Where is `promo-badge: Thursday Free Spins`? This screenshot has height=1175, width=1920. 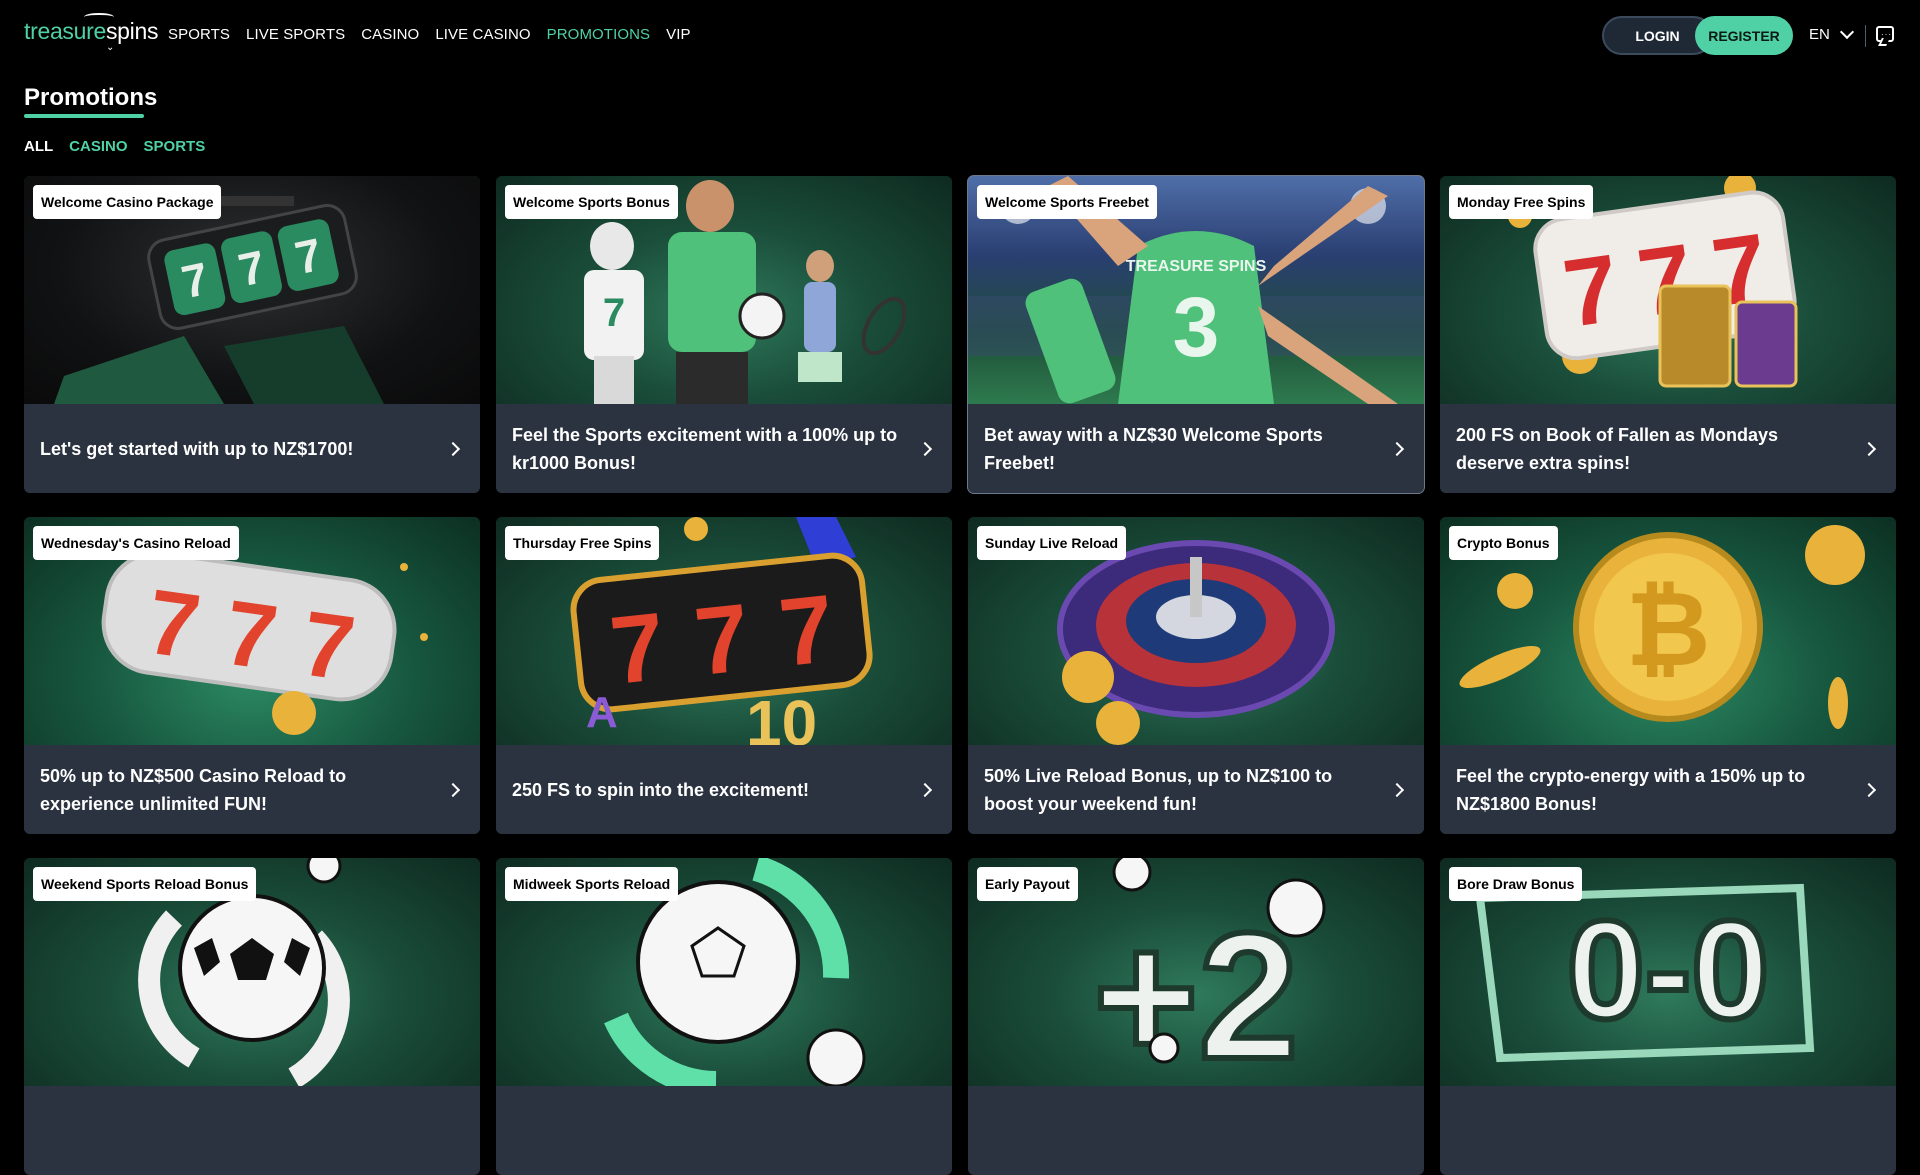 promo-badge: Thursday Free Spins is located at coordinates (582, 543).